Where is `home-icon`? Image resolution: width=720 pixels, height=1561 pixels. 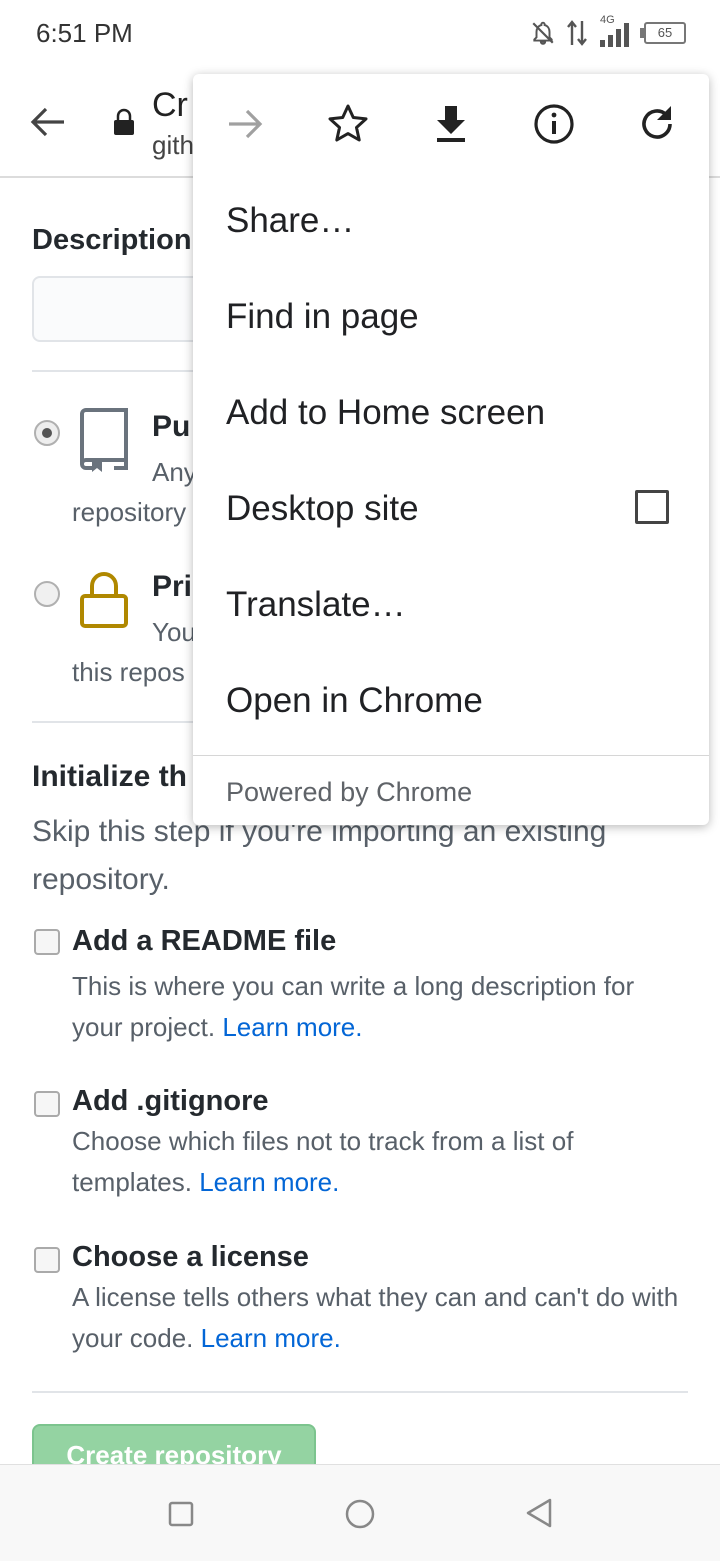
home-icon is located at coordinates (360, 1514).